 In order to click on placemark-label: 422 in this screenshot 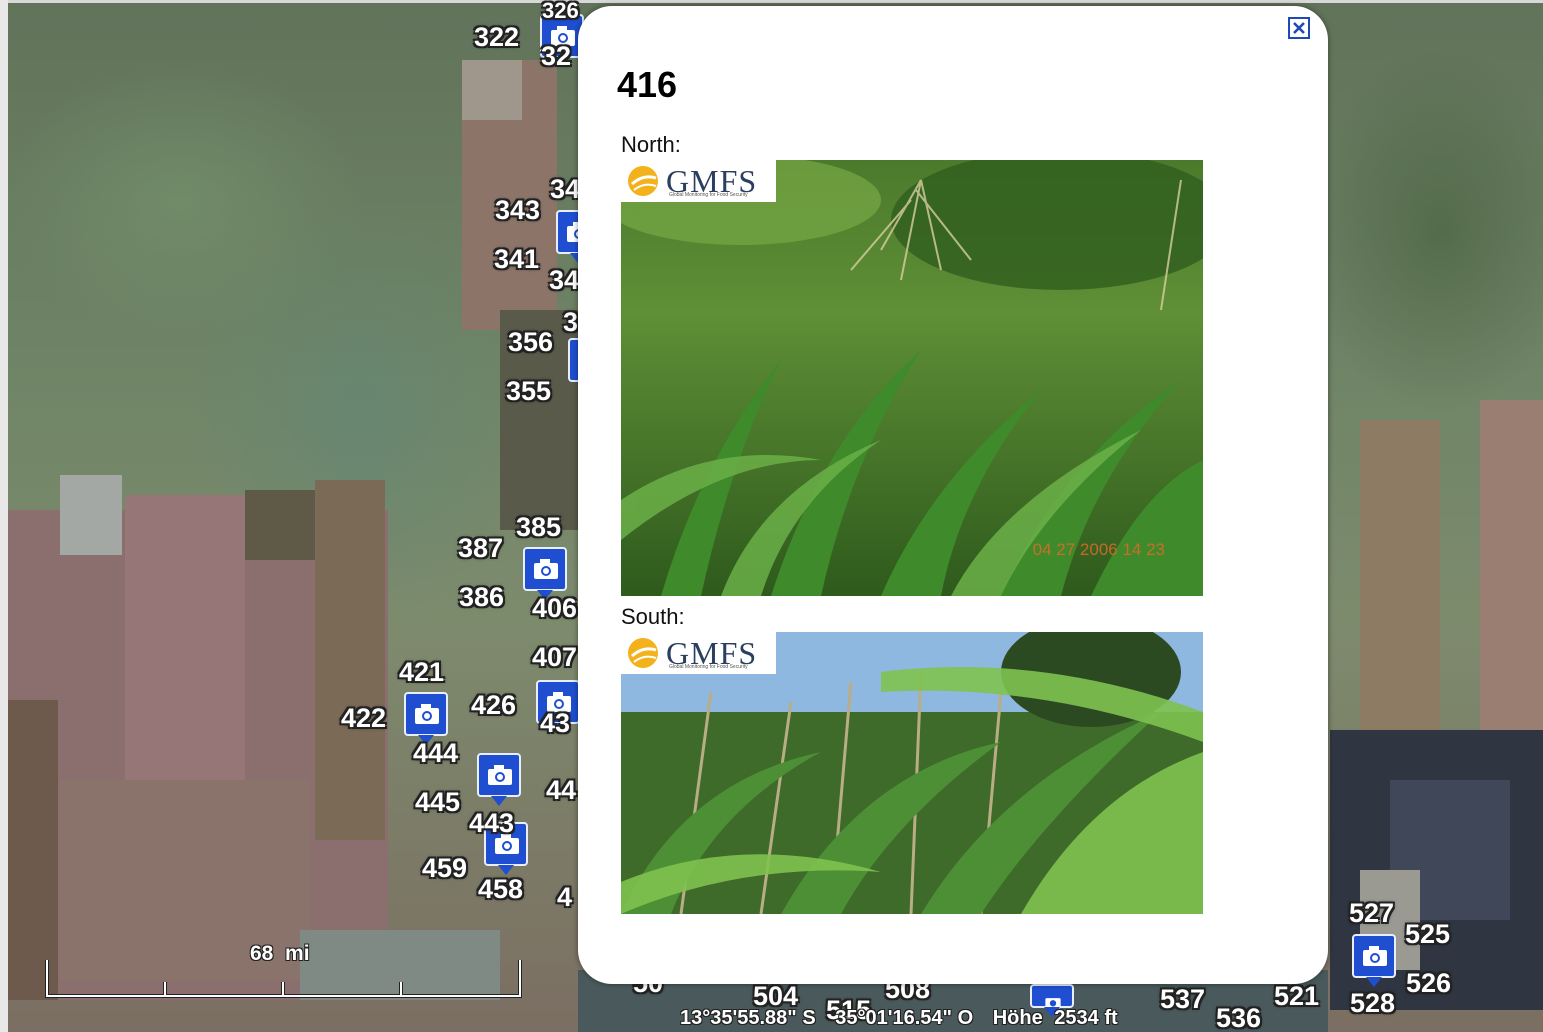, I will do `click(363, 718)`.